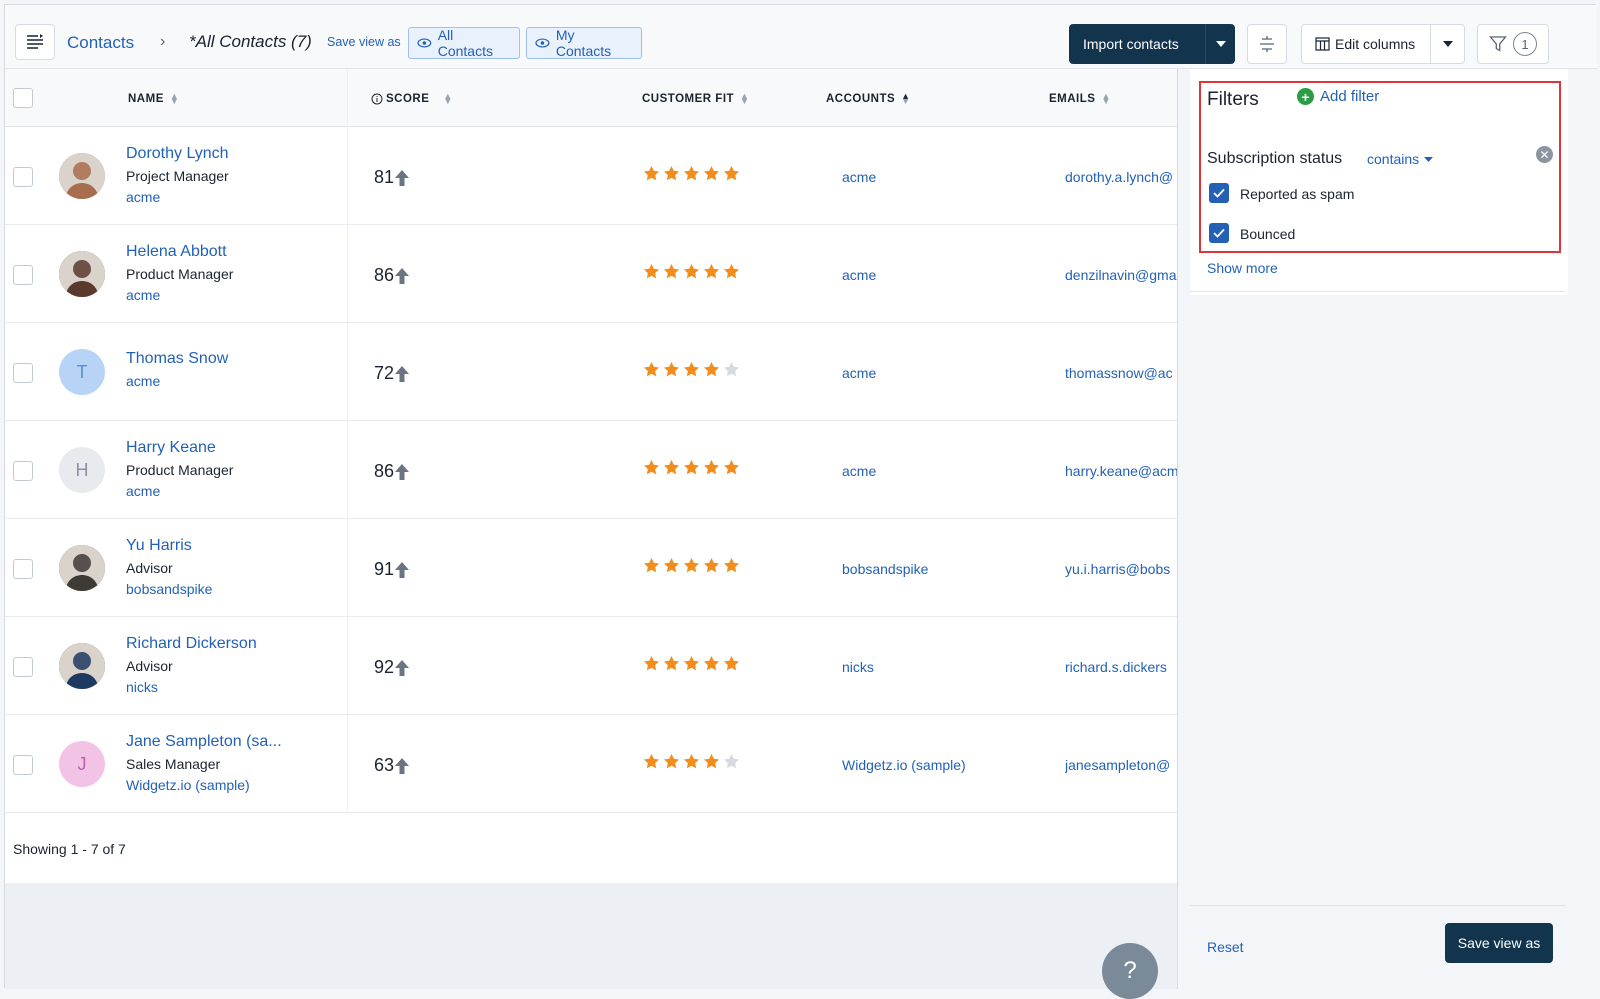 This screenshot has height=999, width=1600. Describe the element at coordinates (1121, 177) in the screenshot. I see `email-link: dorothy.a.lynch@` at that location.